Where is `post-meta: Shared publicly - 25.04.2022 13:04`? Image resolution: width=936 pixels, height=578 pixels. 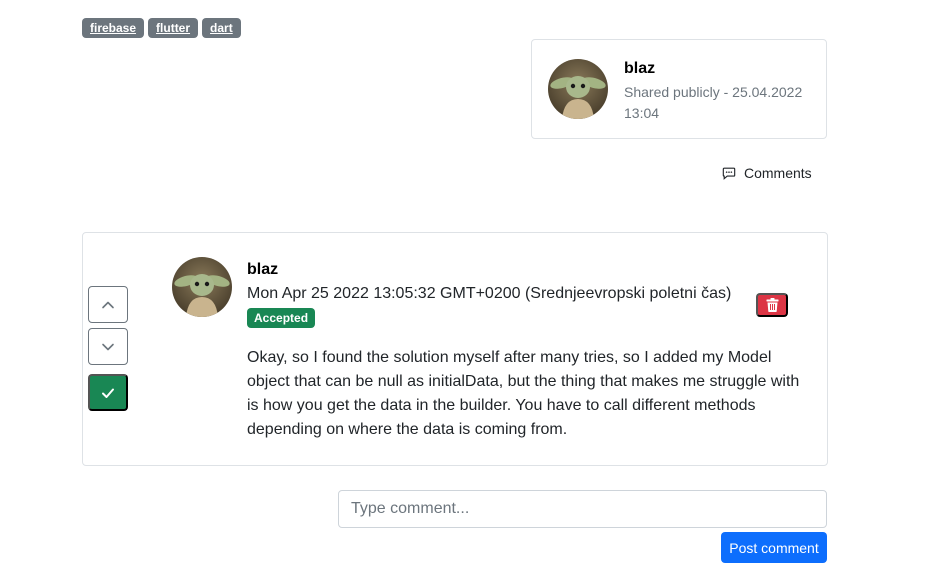
post-meta: Shared publicly - 25.04.2022 13:04 is located at coordinates (713, 102).